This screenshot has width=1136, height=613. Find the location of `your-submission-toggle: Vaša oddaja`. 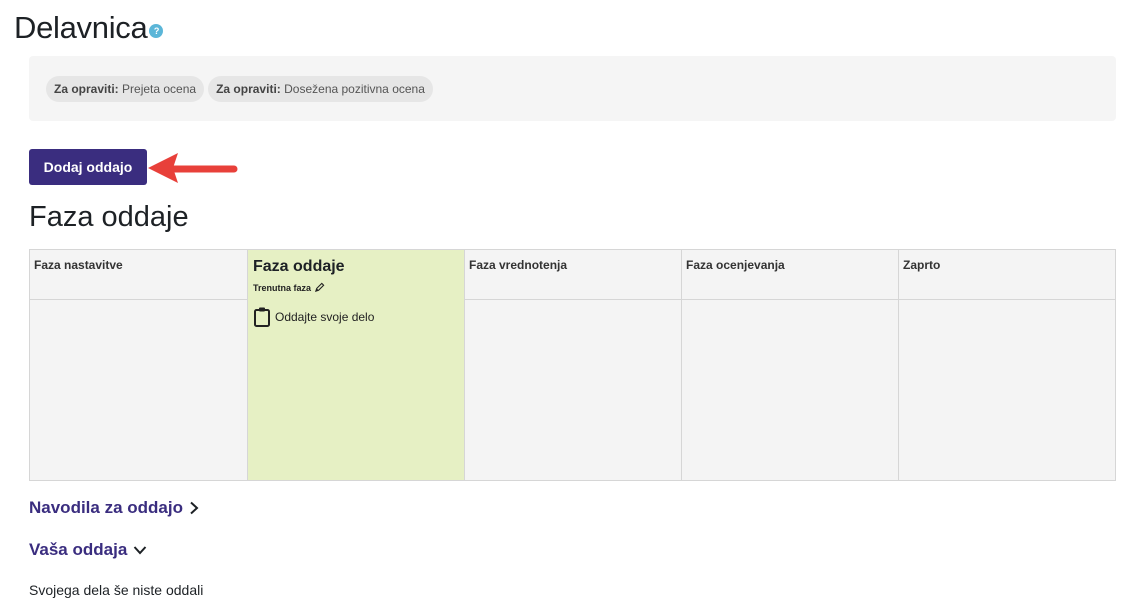

your-submission-toggle: Vaša oddaja is located at coordinates (88, 550).